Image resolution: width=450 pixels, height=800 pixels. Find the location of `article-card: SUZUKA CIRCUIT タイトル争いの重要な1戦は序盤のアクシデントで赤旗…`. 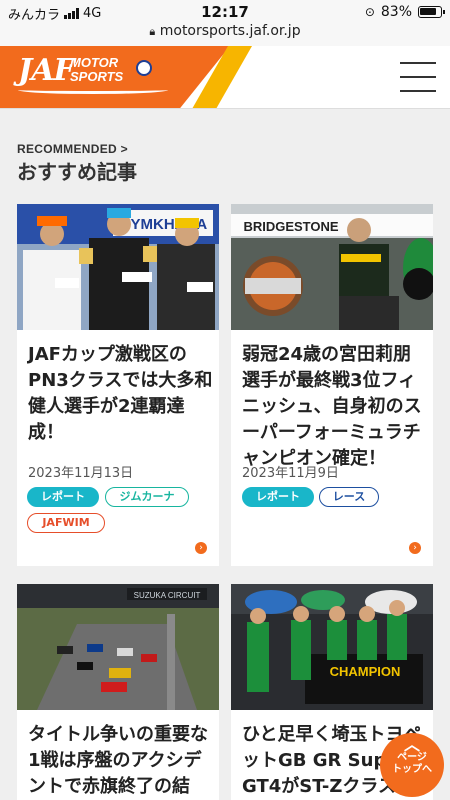

article-card: SUZUKA CIRCUIT タイトル争いの重要な1戦は序盤のアクシデントで赤旗… is located at coordinates (118, 692).